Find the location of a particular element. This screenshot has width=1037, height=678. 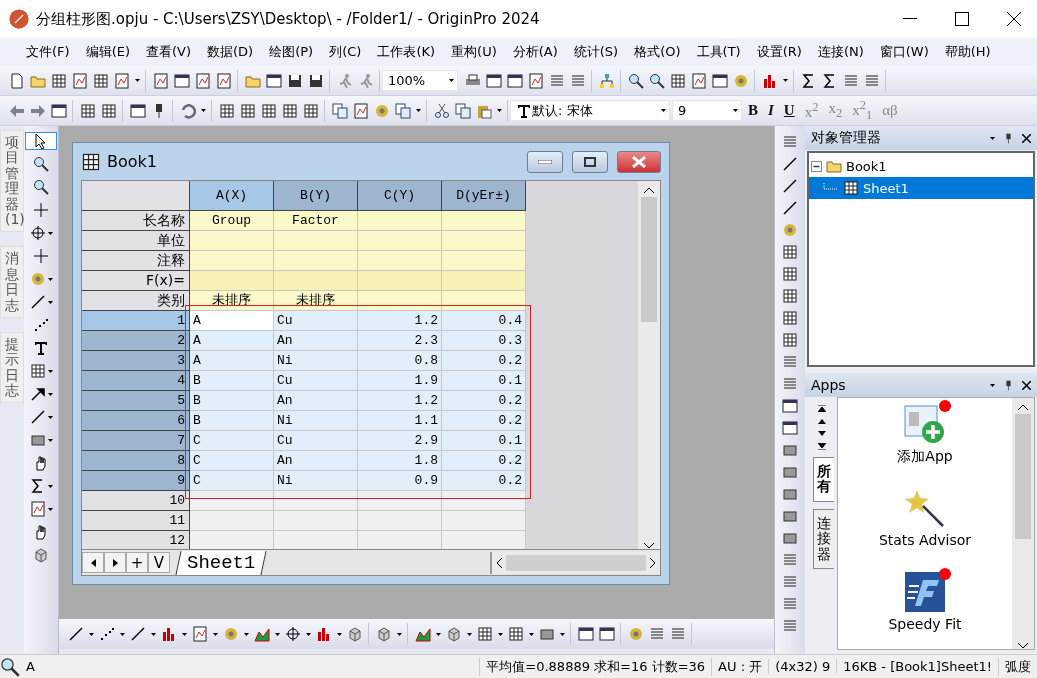

menu-item: 窗口(W) is located at coordinates (904, 52).